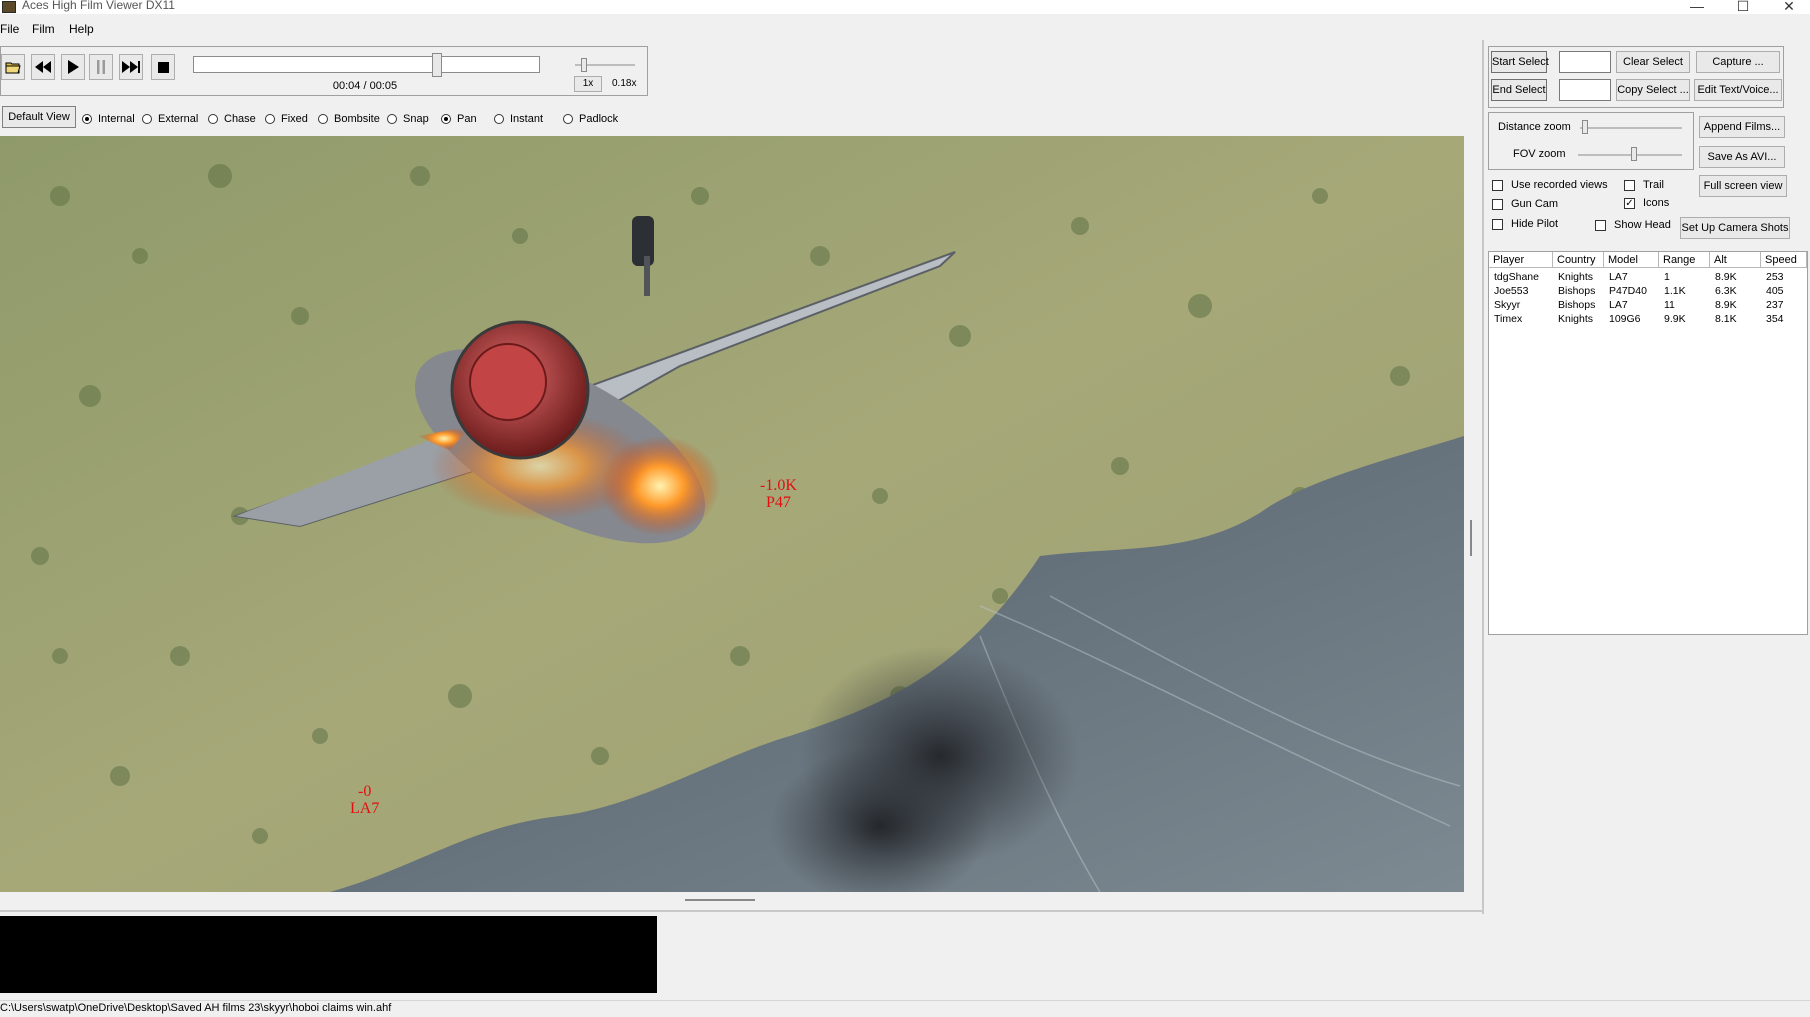 The width and height of the screenshot is (1810, 1017). What do you see at coordinates (366, 64) in the screenshot?
I see `seek-slider-track` at bounding box center [366, 64].